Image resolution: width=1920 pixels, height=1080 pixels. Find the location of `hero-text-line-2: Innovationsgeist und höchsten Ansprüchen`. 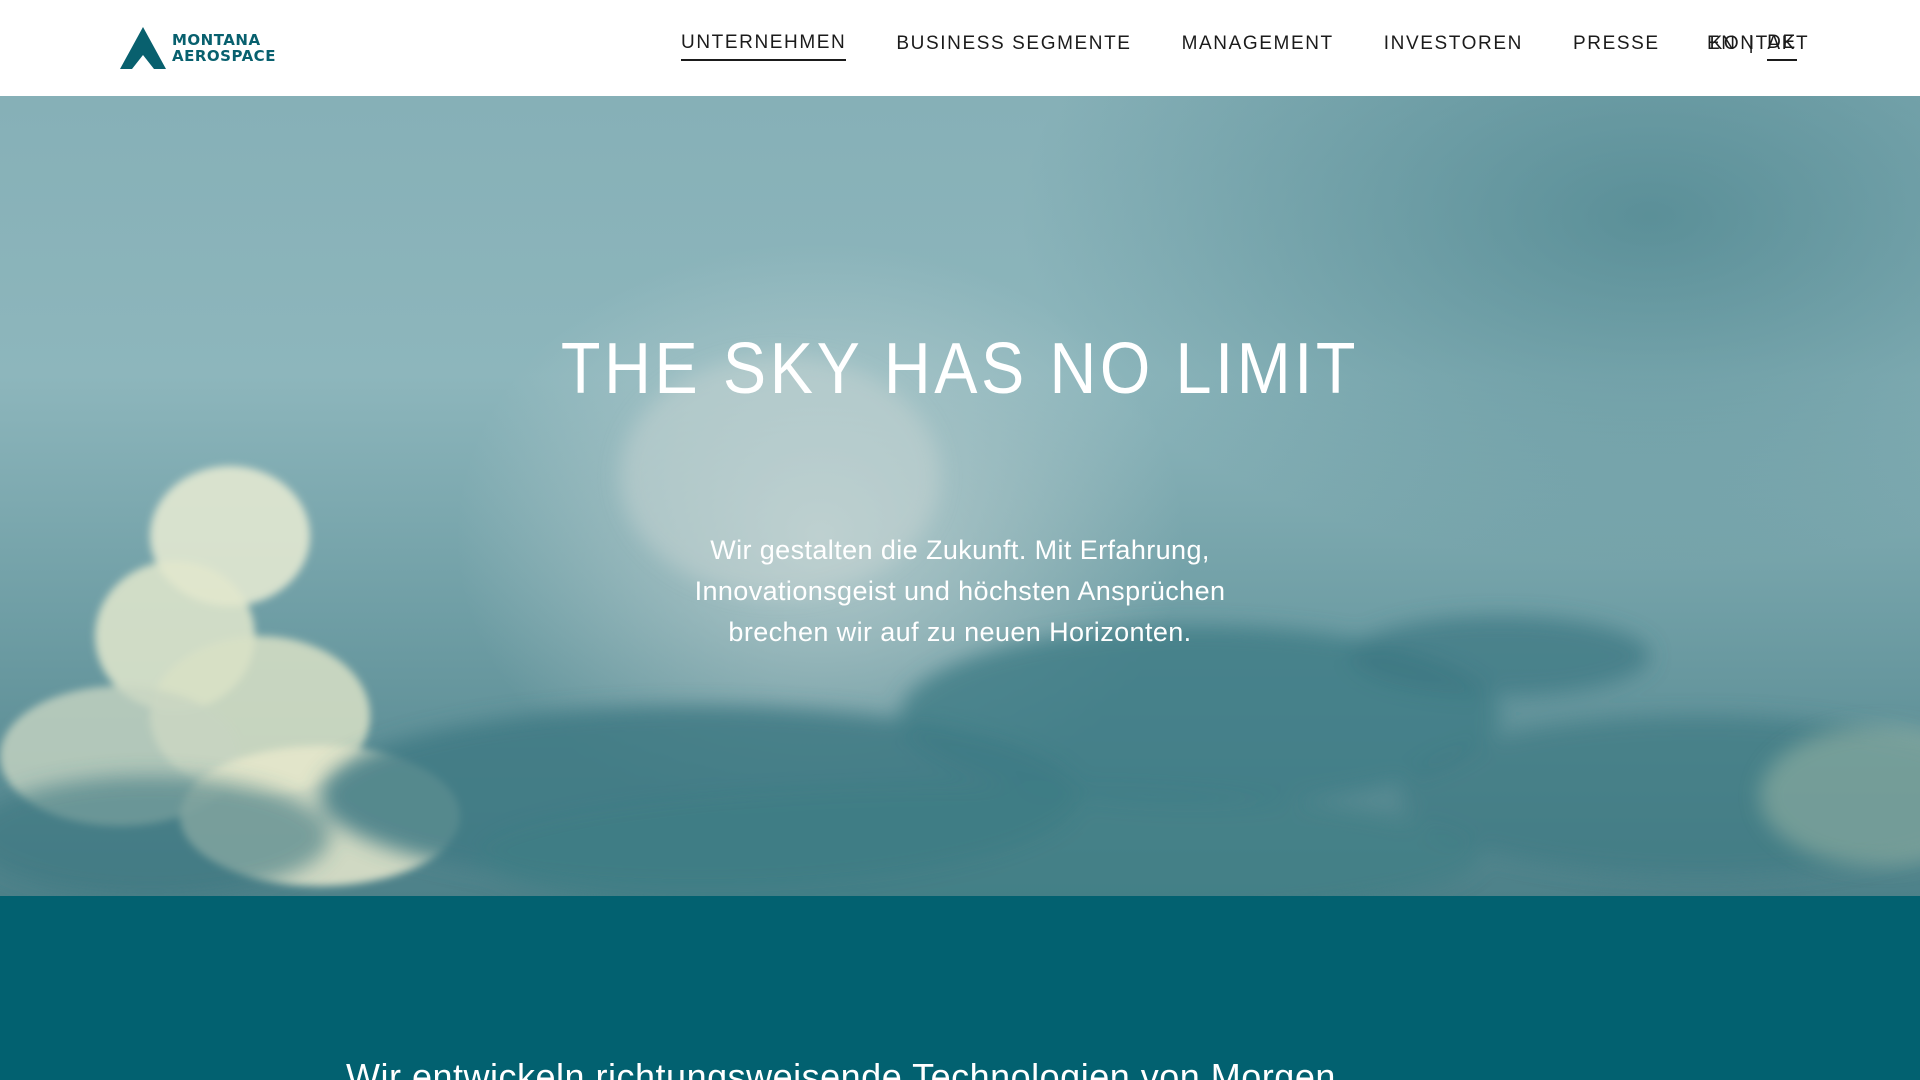

hero-text-line-2: Innovationsgeist und höchsten Ansprüchen is located at coordinates (960, 591).